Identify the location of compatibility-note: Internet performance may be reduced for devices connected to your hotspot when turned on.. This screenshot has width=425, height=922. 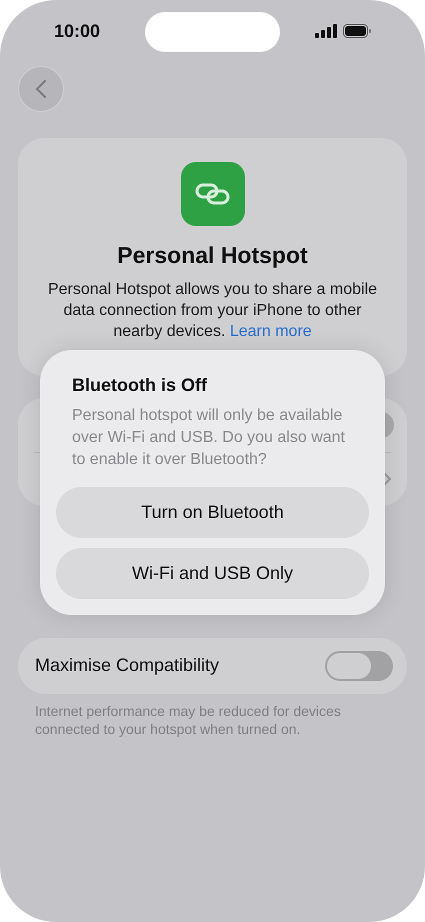
(188, 720).